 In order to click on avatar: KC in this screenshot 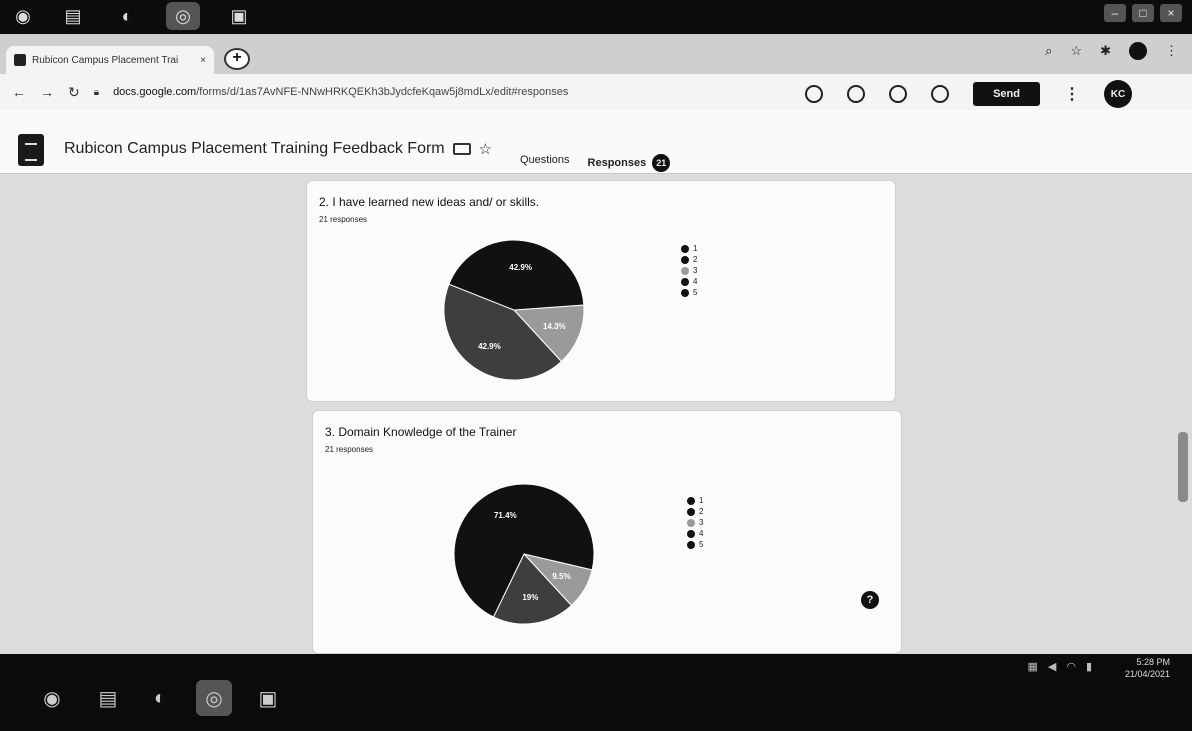, I will do `click(1118, 94)`.